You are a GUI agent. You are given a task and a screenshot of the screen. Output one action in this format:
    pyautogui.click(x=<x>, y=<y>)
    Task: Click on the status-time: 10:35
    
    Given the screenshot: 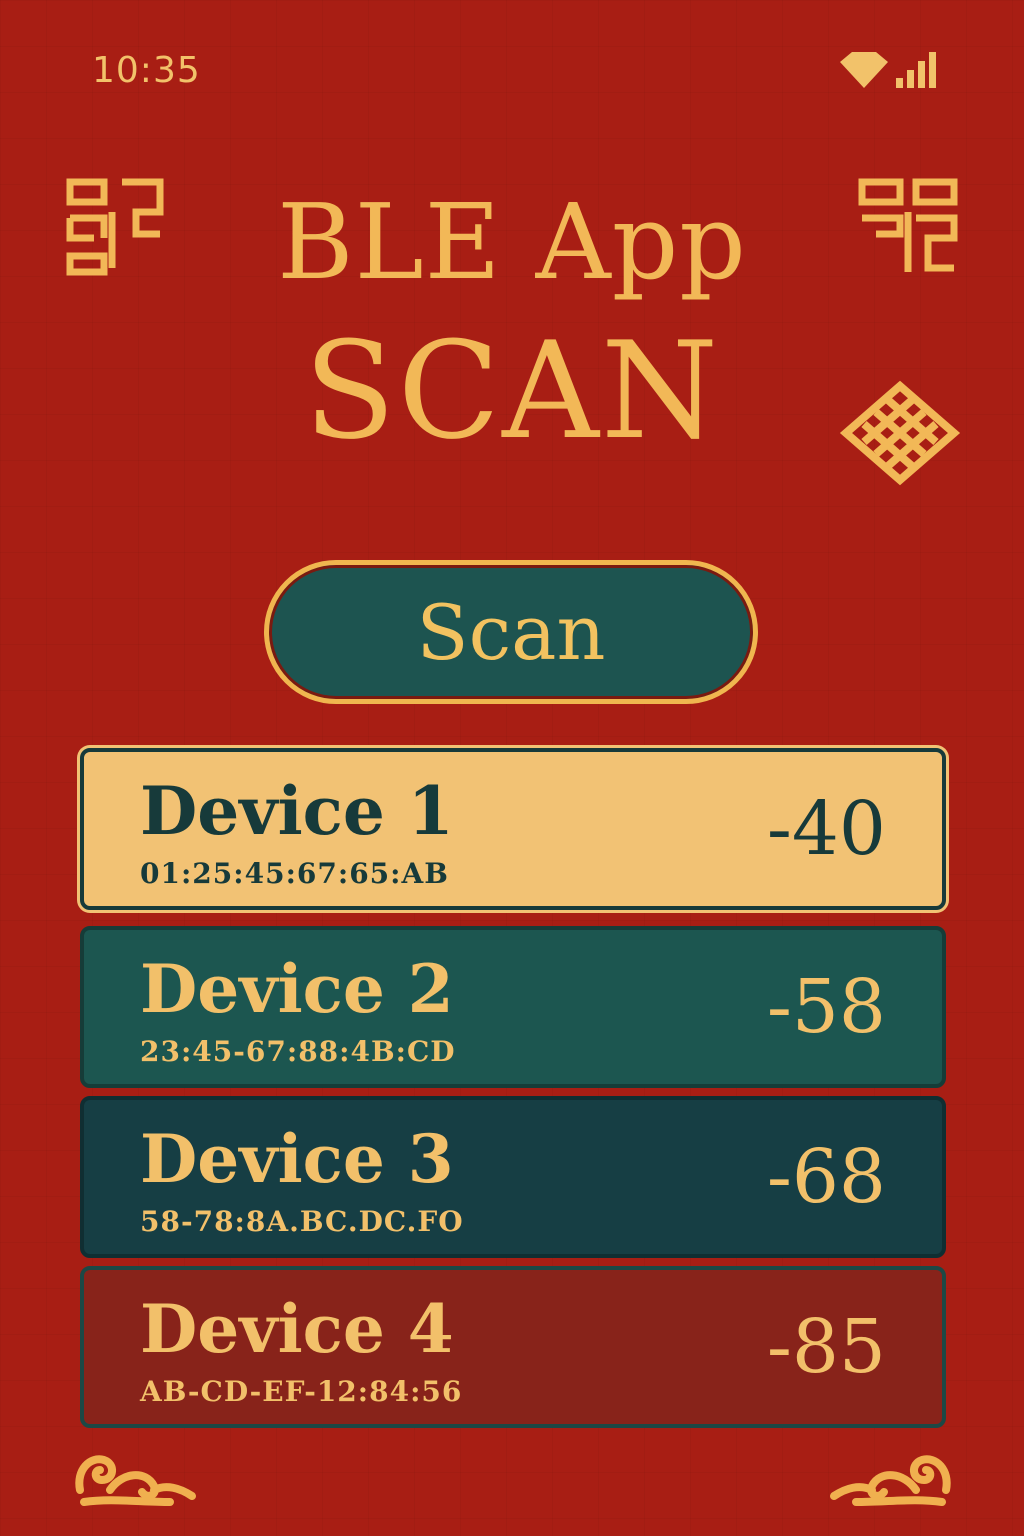 What is the action you would take?
    pyautogui.click(x=146, y=70)
    